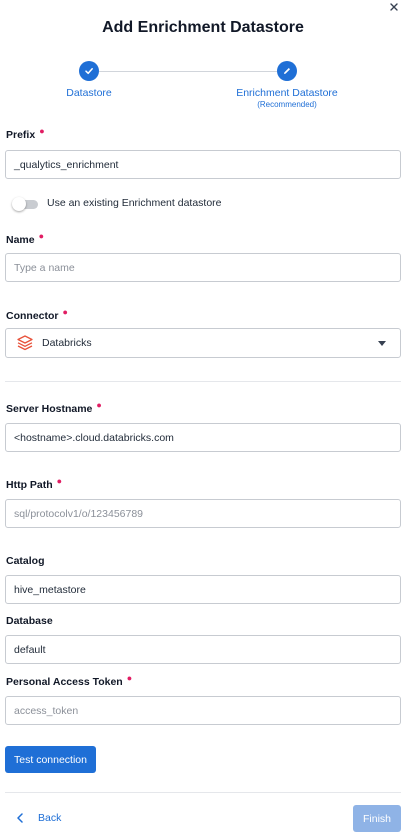  I want to click on use-existing-label: Use an existing Enrichment datastore, so click(134, 203).